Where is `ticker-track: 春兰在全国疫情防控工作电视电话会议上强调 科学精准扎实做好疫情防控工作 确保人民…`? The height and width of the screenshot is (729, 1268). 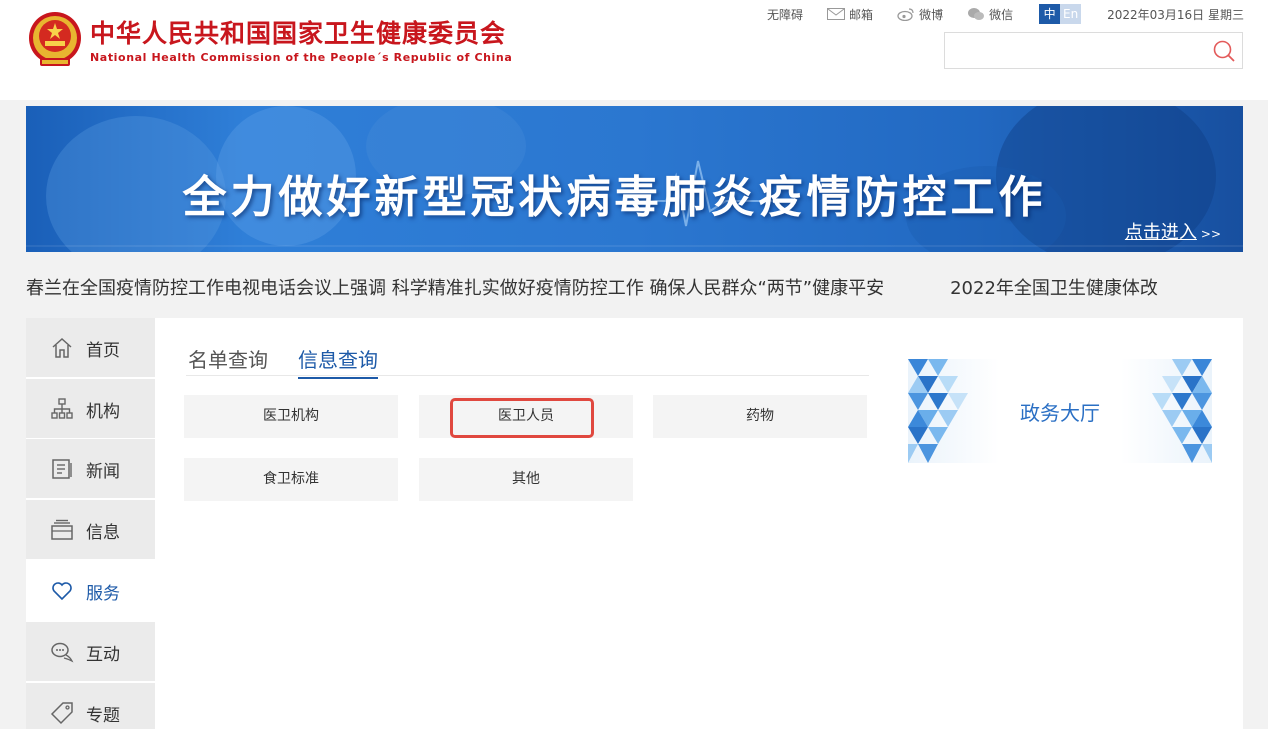
ticker-track: 春兰在全国疫情防控工作电视电话会议上强调 科学精准扎实做好疫情防控工作 确保人民… is located at coordinates (592, 287).